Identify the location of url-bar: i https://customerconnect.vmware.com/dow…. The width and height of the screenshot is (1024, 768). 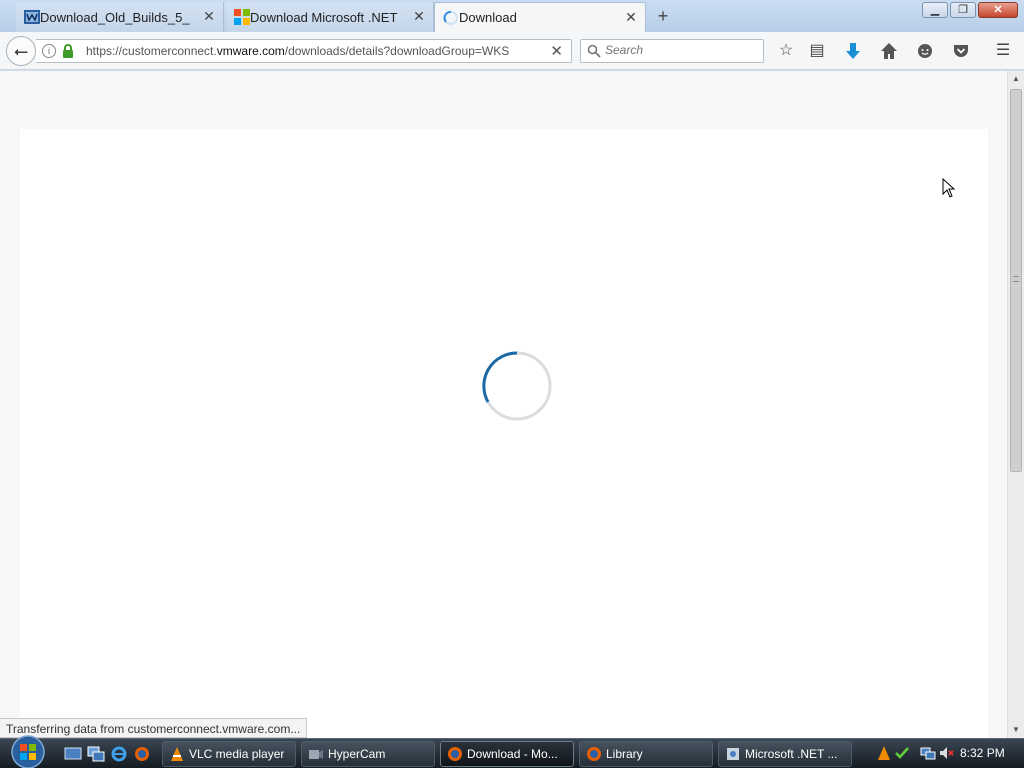
(304, 51).